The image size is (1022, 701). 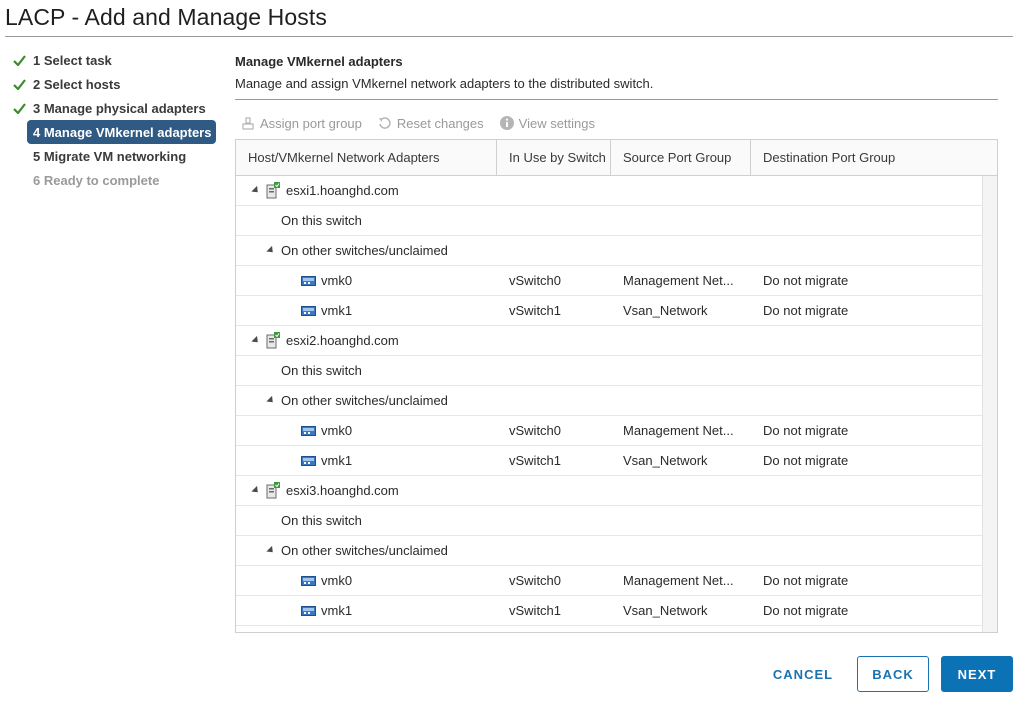 I want to click on back-button: BACK, so click(x=893, y=674).